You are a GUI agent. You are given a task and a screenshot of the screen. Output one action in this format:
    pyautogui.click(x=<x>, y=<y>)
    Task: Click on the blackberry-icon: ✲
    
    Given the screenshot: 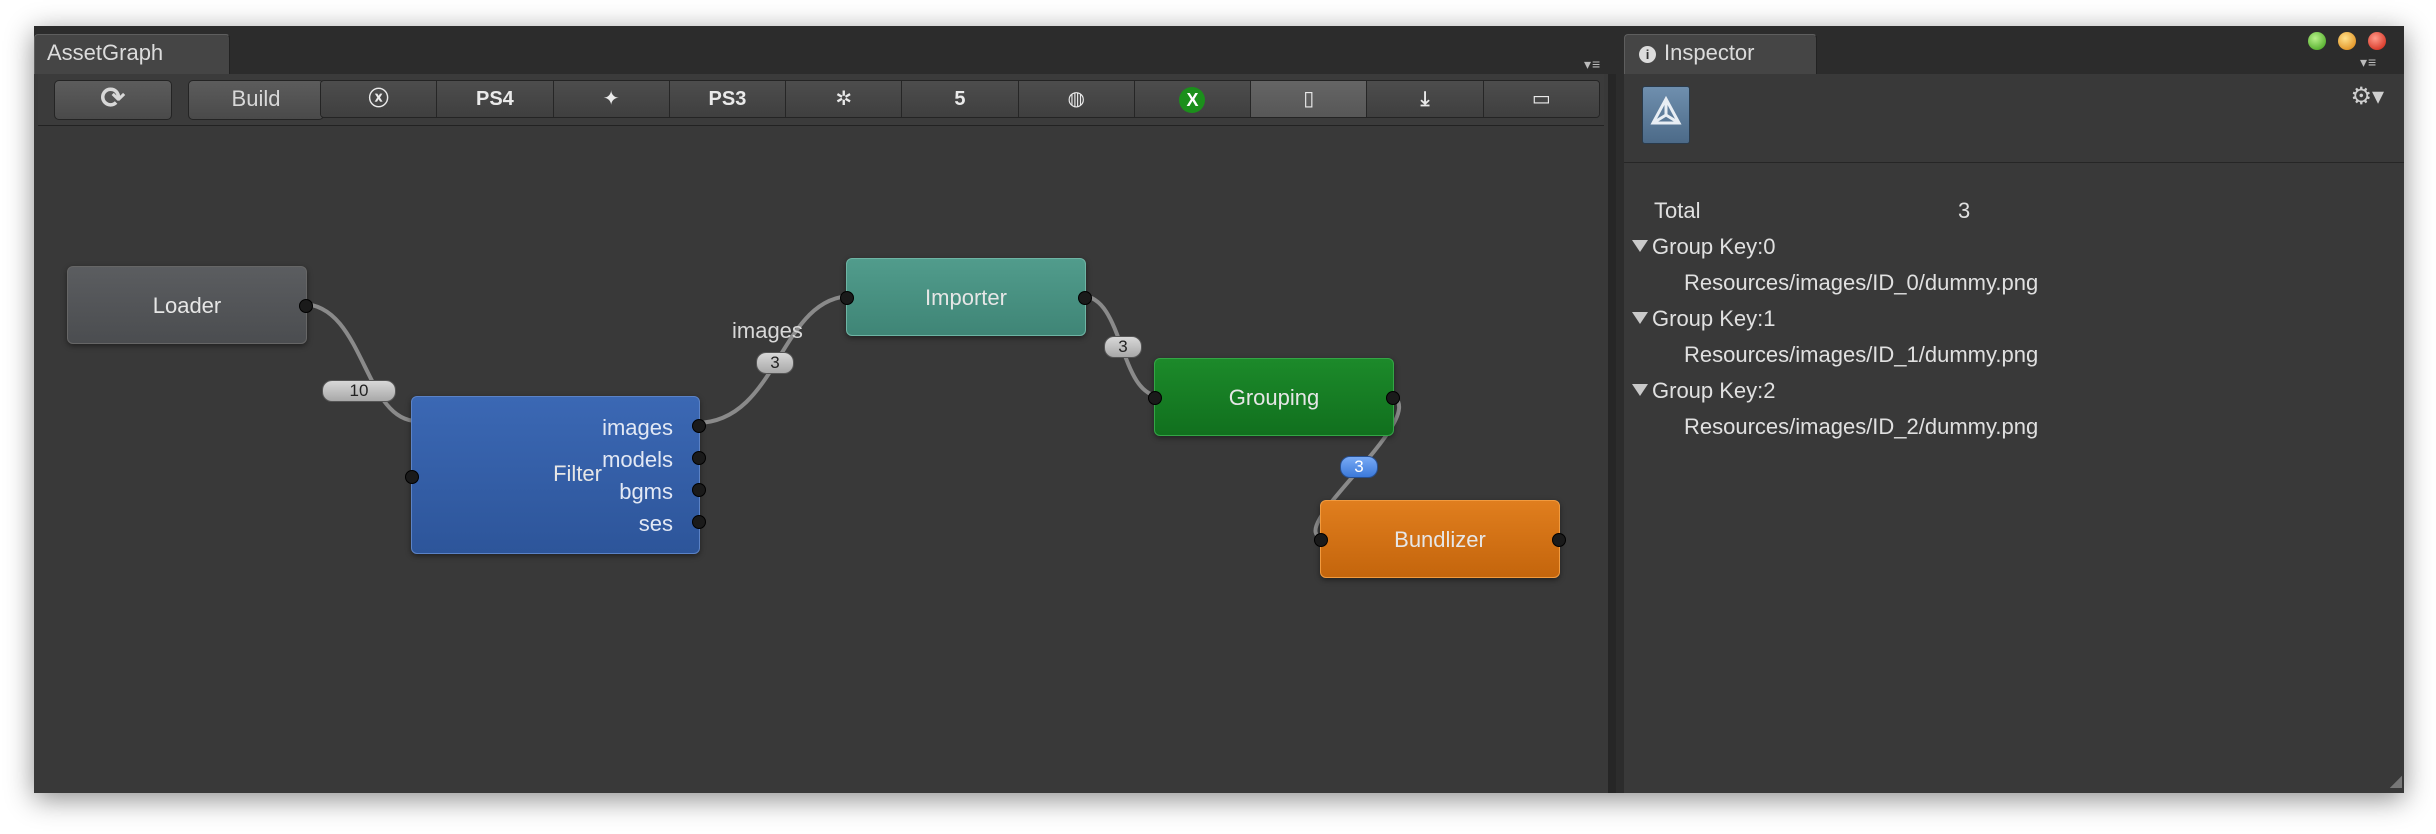 What is the action you would take?
    pyautogui.click(x=844, y=99)
    